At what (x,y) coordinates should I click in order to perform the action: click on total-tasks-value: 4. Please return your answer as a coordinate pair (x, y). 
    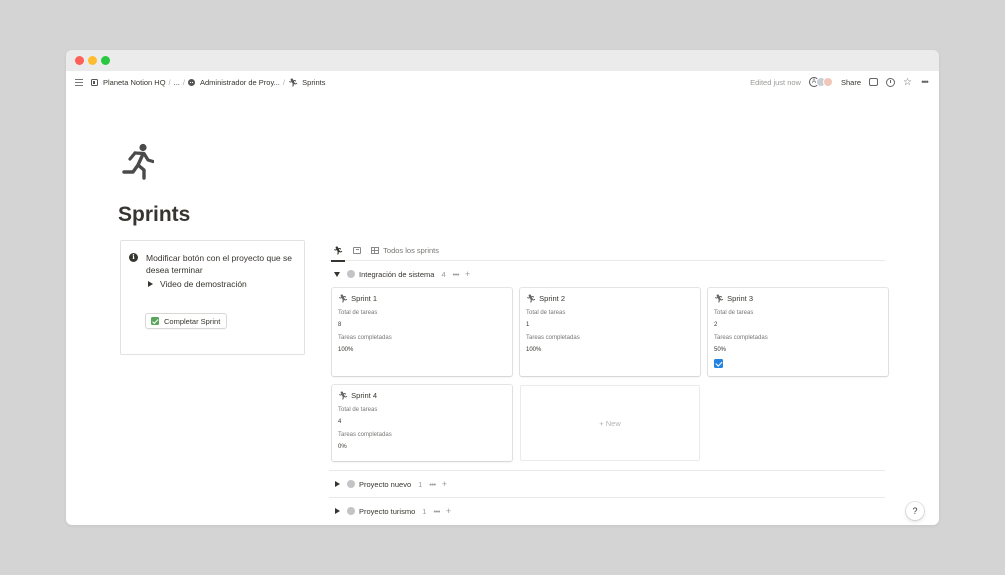
    Looking at the image, I should click on (340, 422).